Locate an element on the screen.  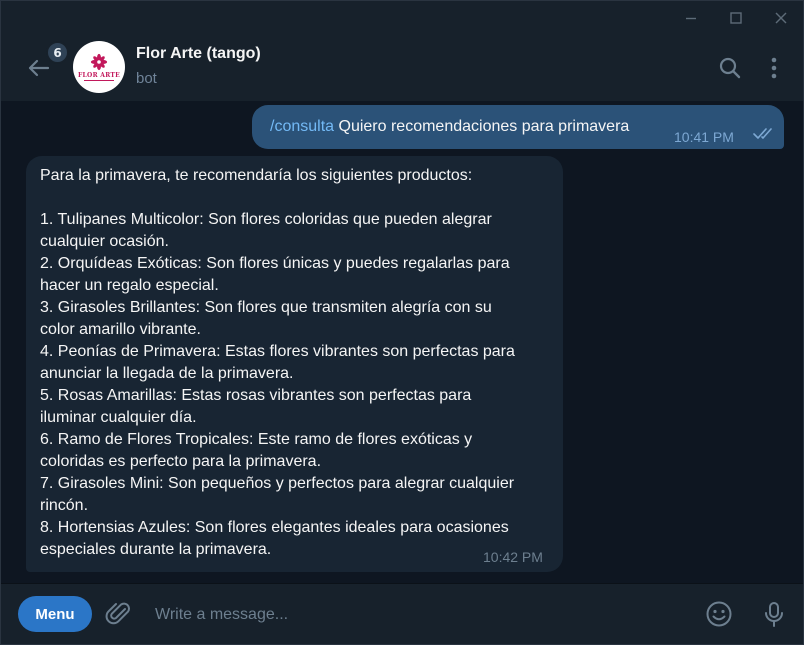
message-line: anunciar la llegada de la primavera. is located at coordinates (167, 373).